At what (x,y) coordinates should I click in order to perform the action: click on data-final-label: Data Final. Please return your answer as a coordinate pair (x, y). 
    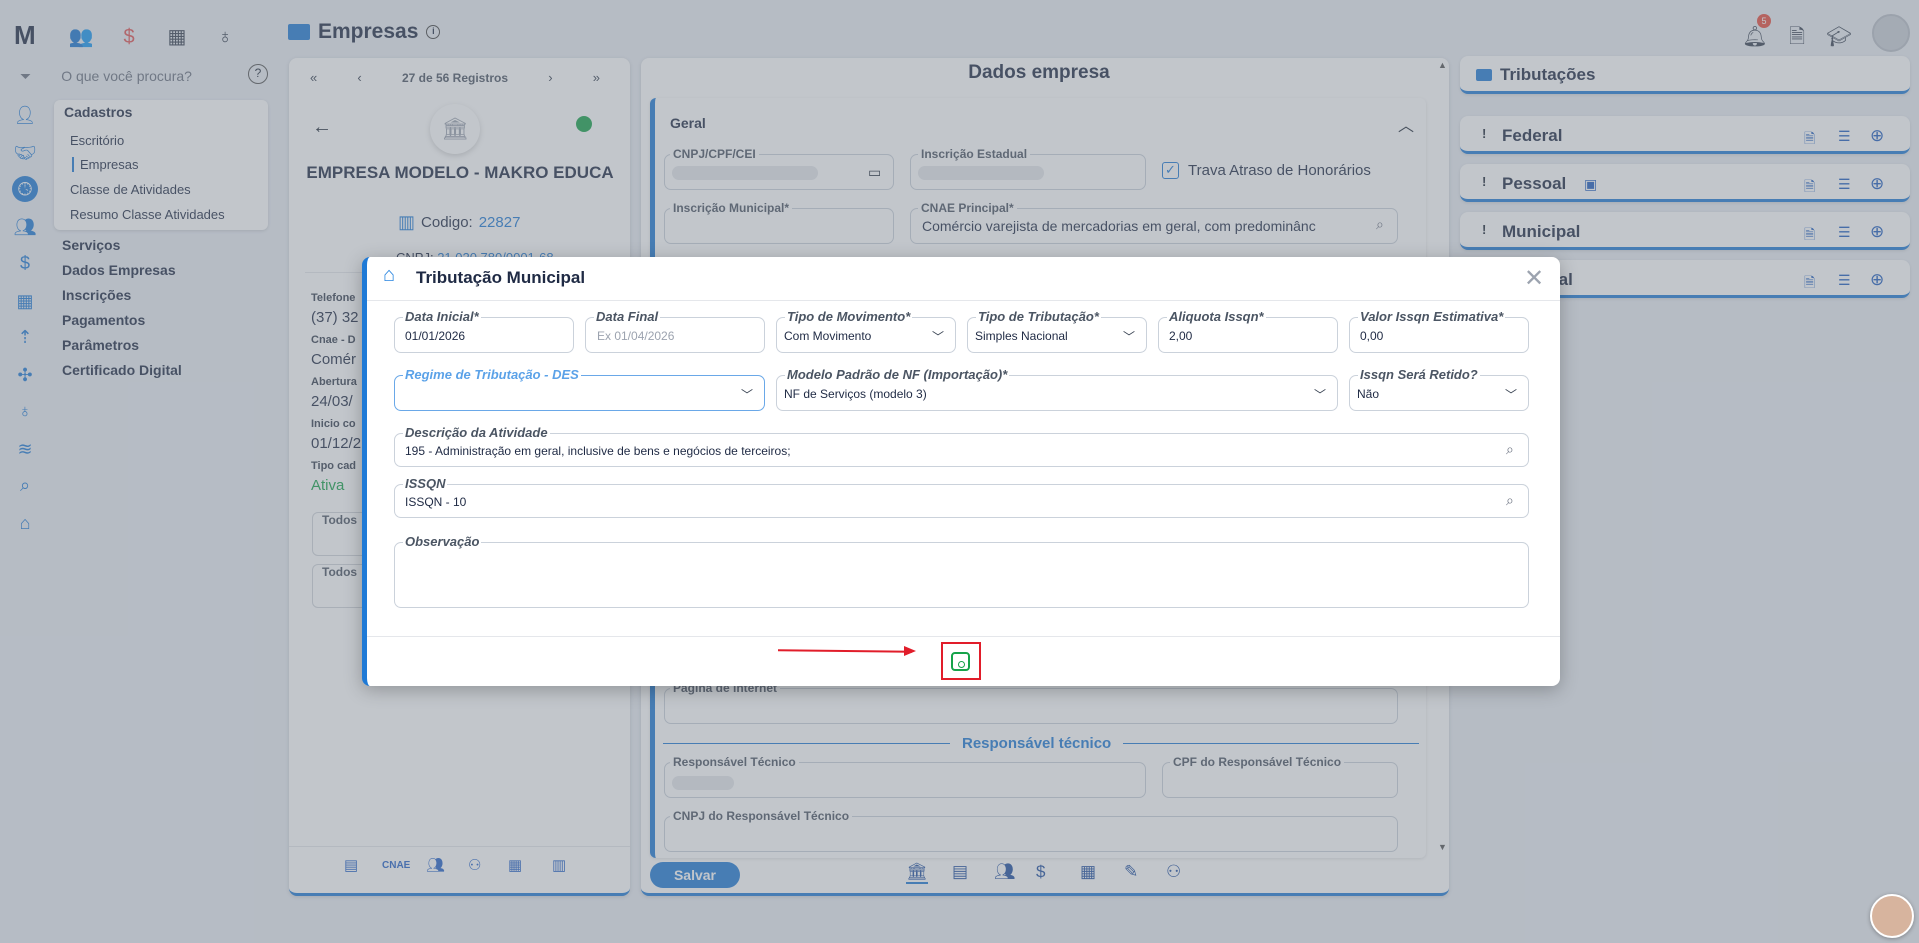
    Looking at the image, I should click on (627, 316).